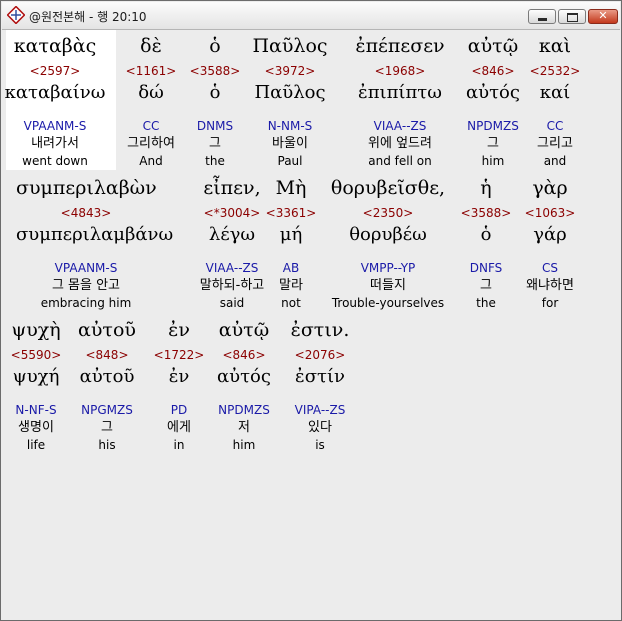 The width and height of the screenshot is (622, 621). I want to click on minimize-button, so click(542, 16).